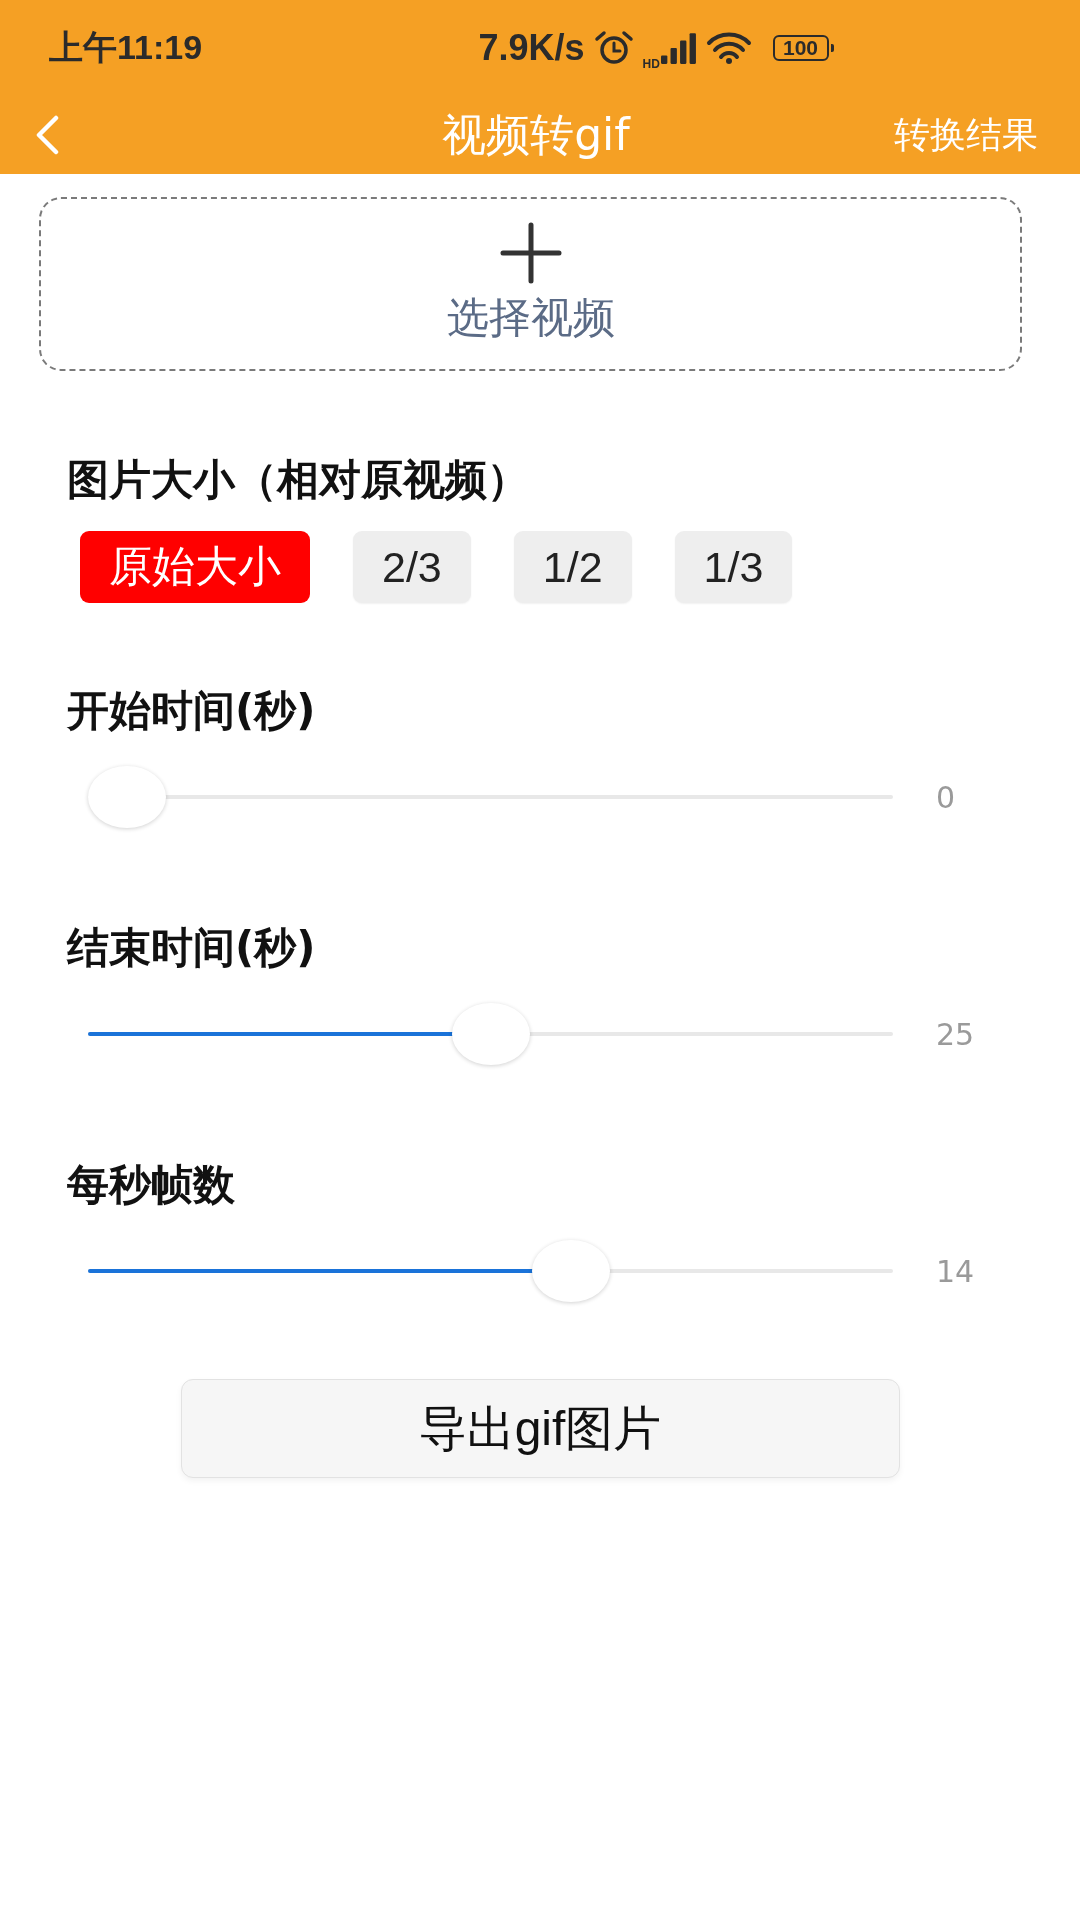  I want to click on size-option: 1/2, so click(572, 567).